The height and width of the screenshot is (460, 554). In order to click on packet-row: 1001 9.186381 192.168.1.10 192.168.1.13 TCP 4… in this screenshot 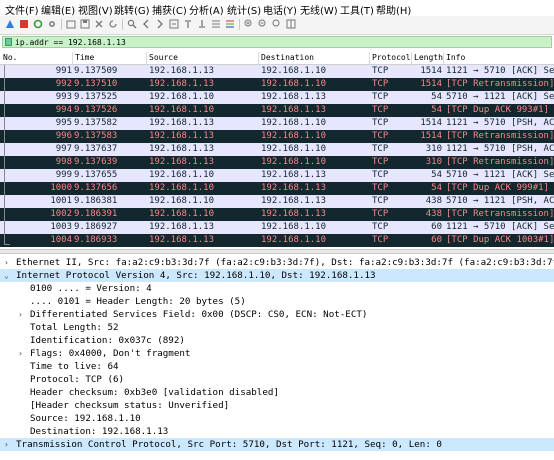, I will do `click(277, 201)`.